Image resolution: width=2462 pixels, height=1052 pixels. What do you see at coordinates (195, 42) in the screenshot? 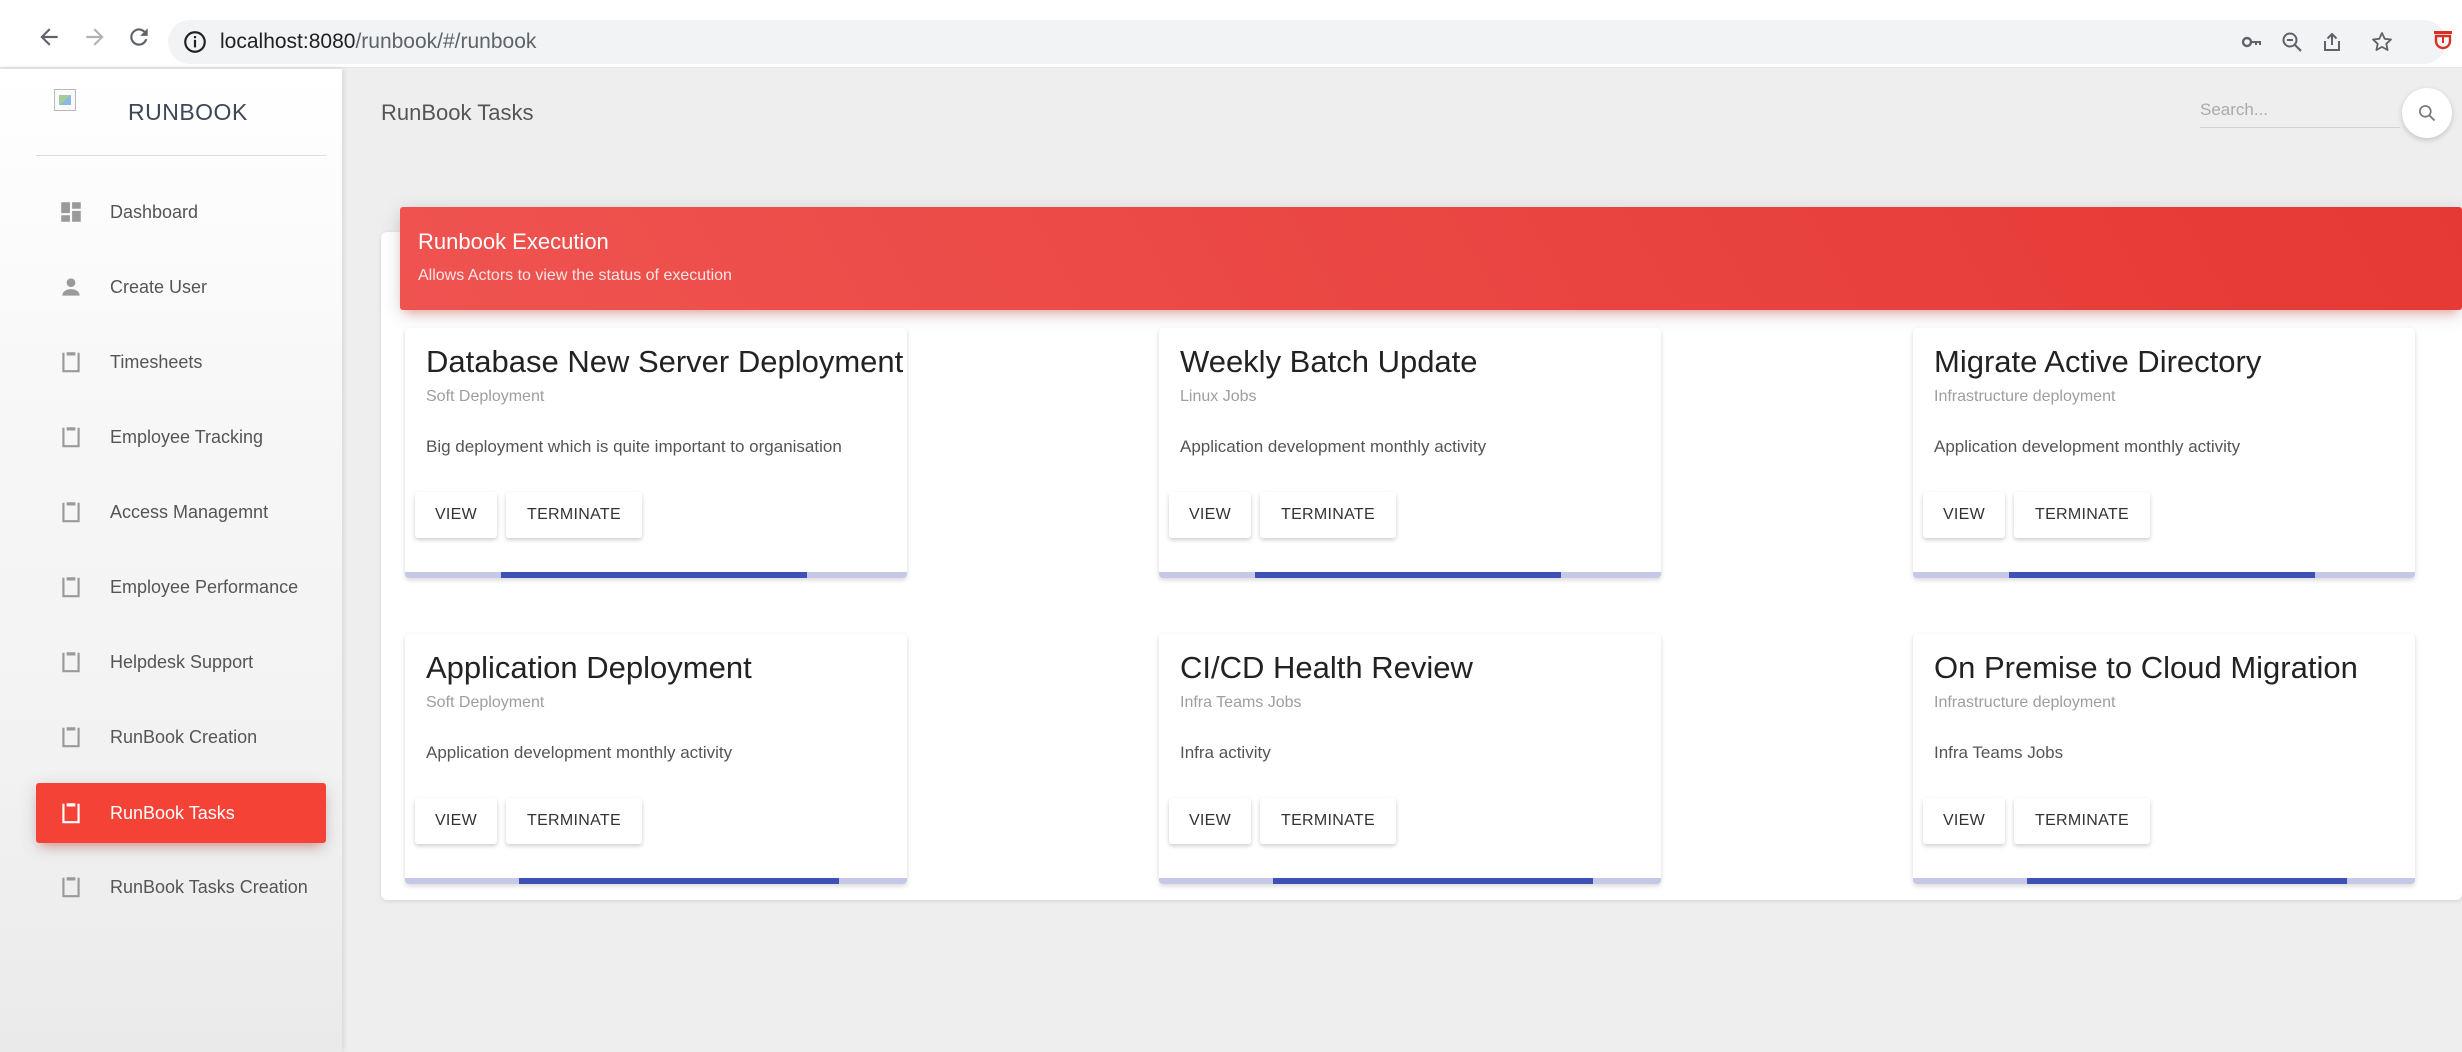
I see `site-info-icon` at bounding box center [195, 42].